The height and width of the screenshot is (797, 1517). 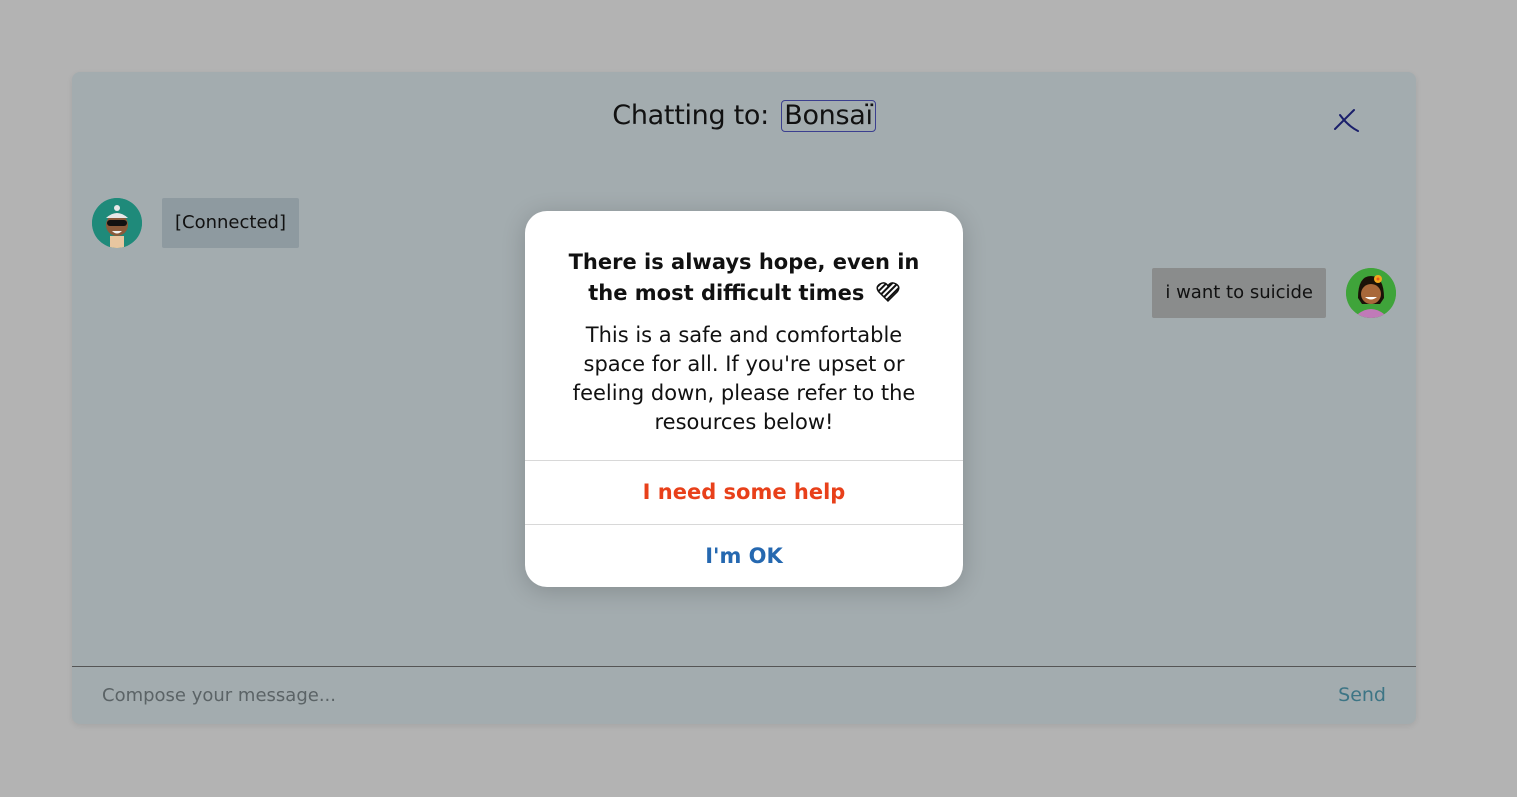 What do you see at coordinates (1362, 695) in the screenshot?
I see `send-button: Send` at bounding box center [1362, 695].